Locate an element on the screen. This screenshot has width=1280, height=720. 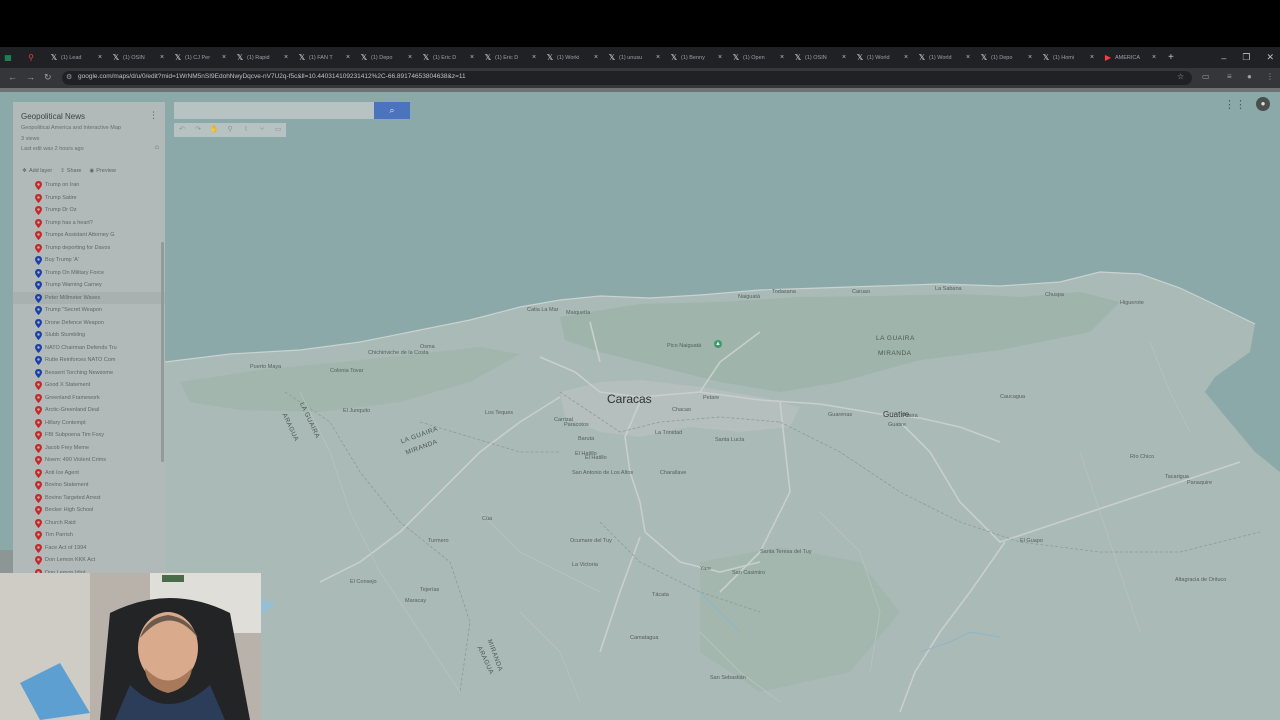
layer-item: Church Raid is located at coordinates (89, 523).